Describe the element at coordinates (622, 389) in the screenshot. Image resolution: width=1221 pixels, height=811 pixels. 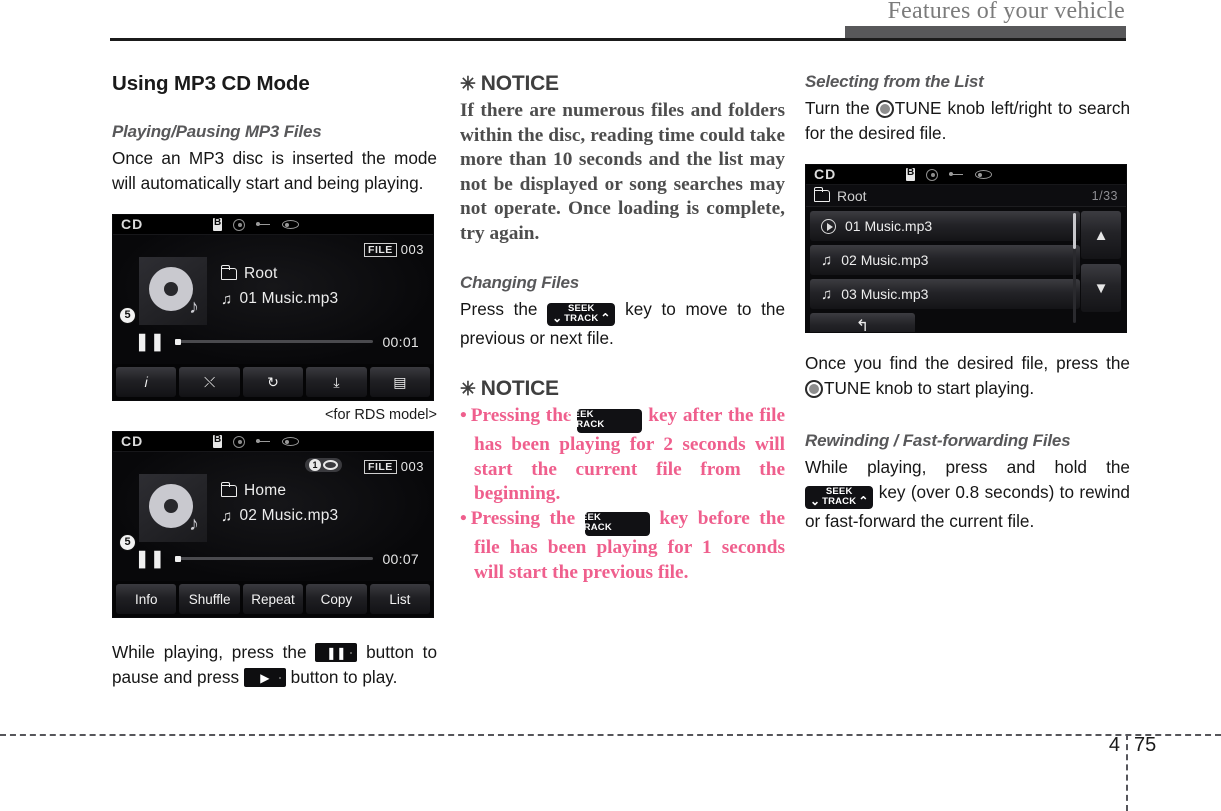
I see `notice-heading-2: ✳ NOTICE` at that location.